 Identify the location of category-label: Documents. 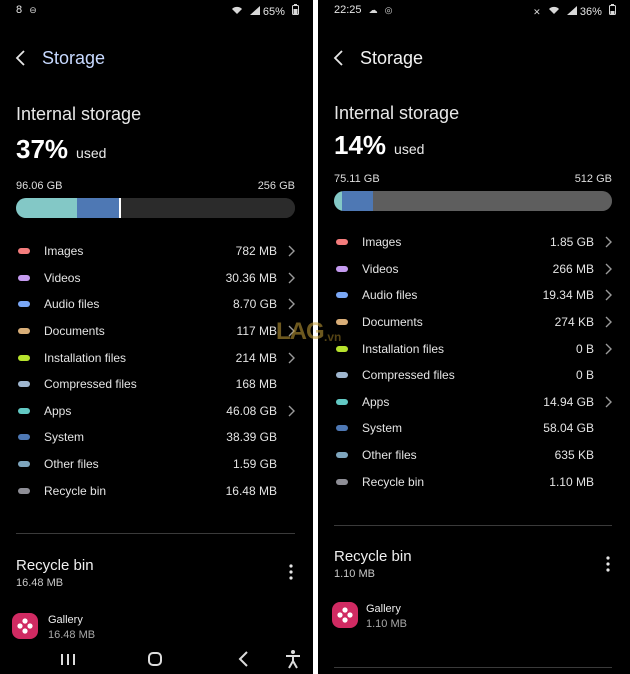
(392, 322).